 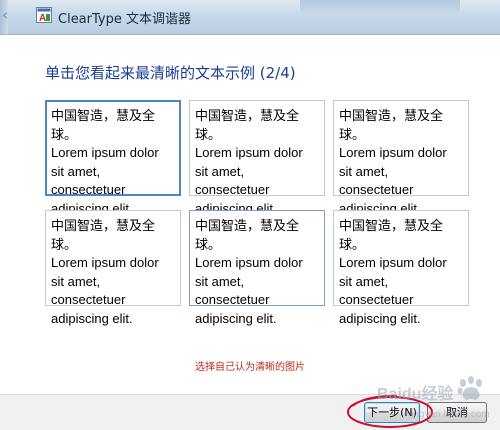 What do you see at coordinates (250, 367) in the screenshot?
I see `hint-annotation-text: 选择自己认为清晰的图片` at bounding box center [250, 367].